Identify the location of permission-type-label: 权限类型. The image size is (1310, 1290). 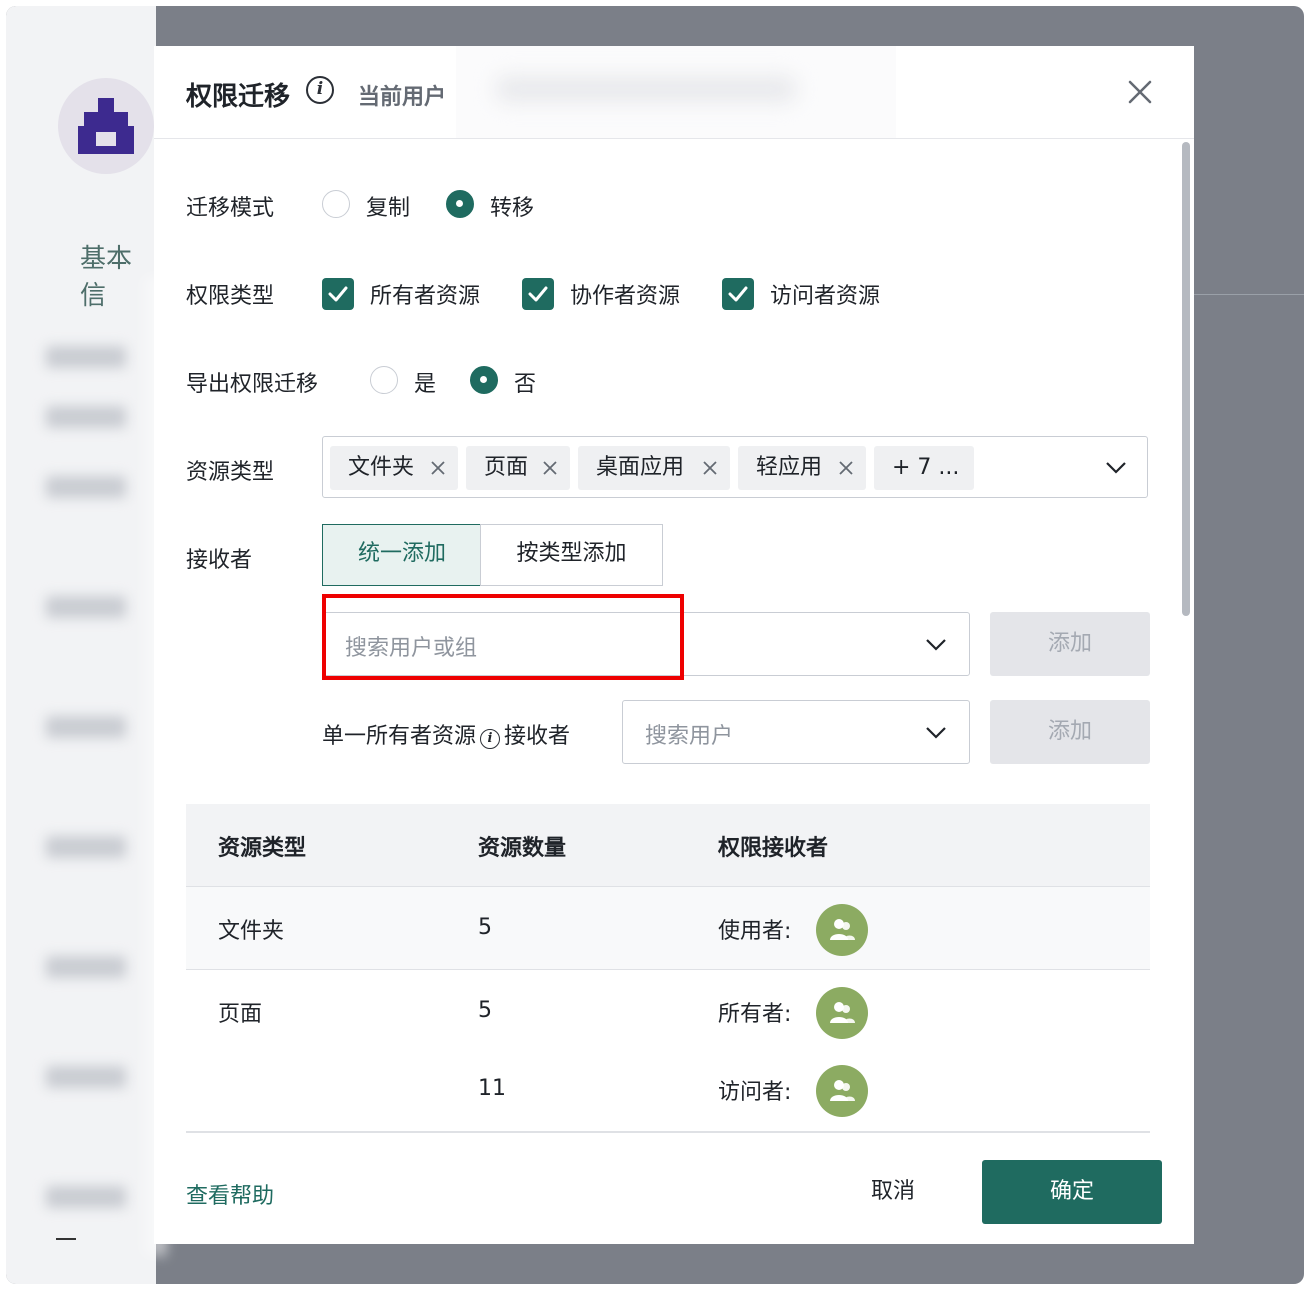
(230, 296).